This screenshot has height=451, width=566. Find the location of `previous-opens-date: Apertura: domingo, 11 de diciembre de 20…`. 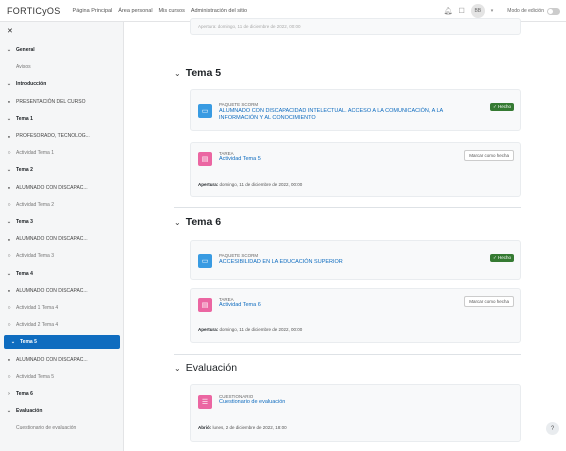

previous-opens-date: Apertura: domingo, 11 de diciembre de 20… is located at coordinates (249, 26).